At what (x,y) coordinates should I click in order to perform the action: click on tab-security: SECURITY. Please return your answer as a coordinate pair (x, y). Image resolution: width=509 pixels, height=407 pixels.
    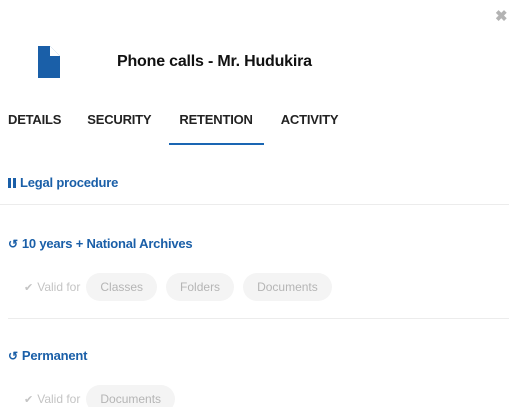
    Looking at the image, I should click on (119, 128).